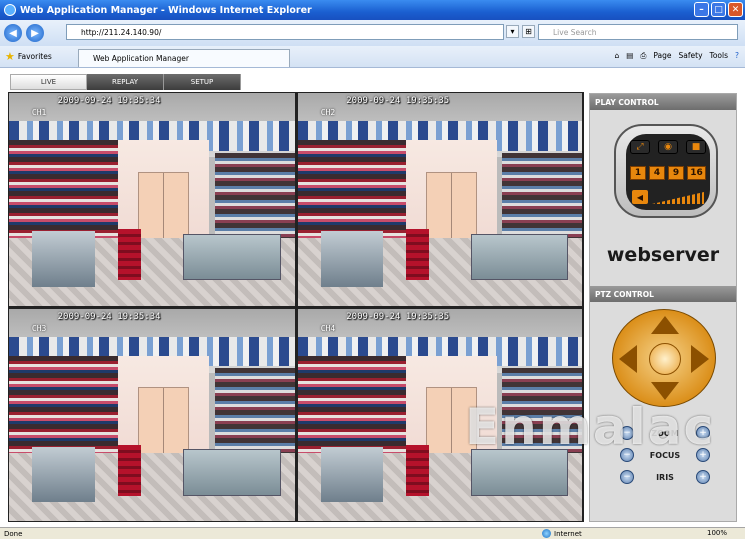  What do you see at coordinates (13, 533) in the screenshot?
I see `status-text: Done` at bounding box center [13, 533].